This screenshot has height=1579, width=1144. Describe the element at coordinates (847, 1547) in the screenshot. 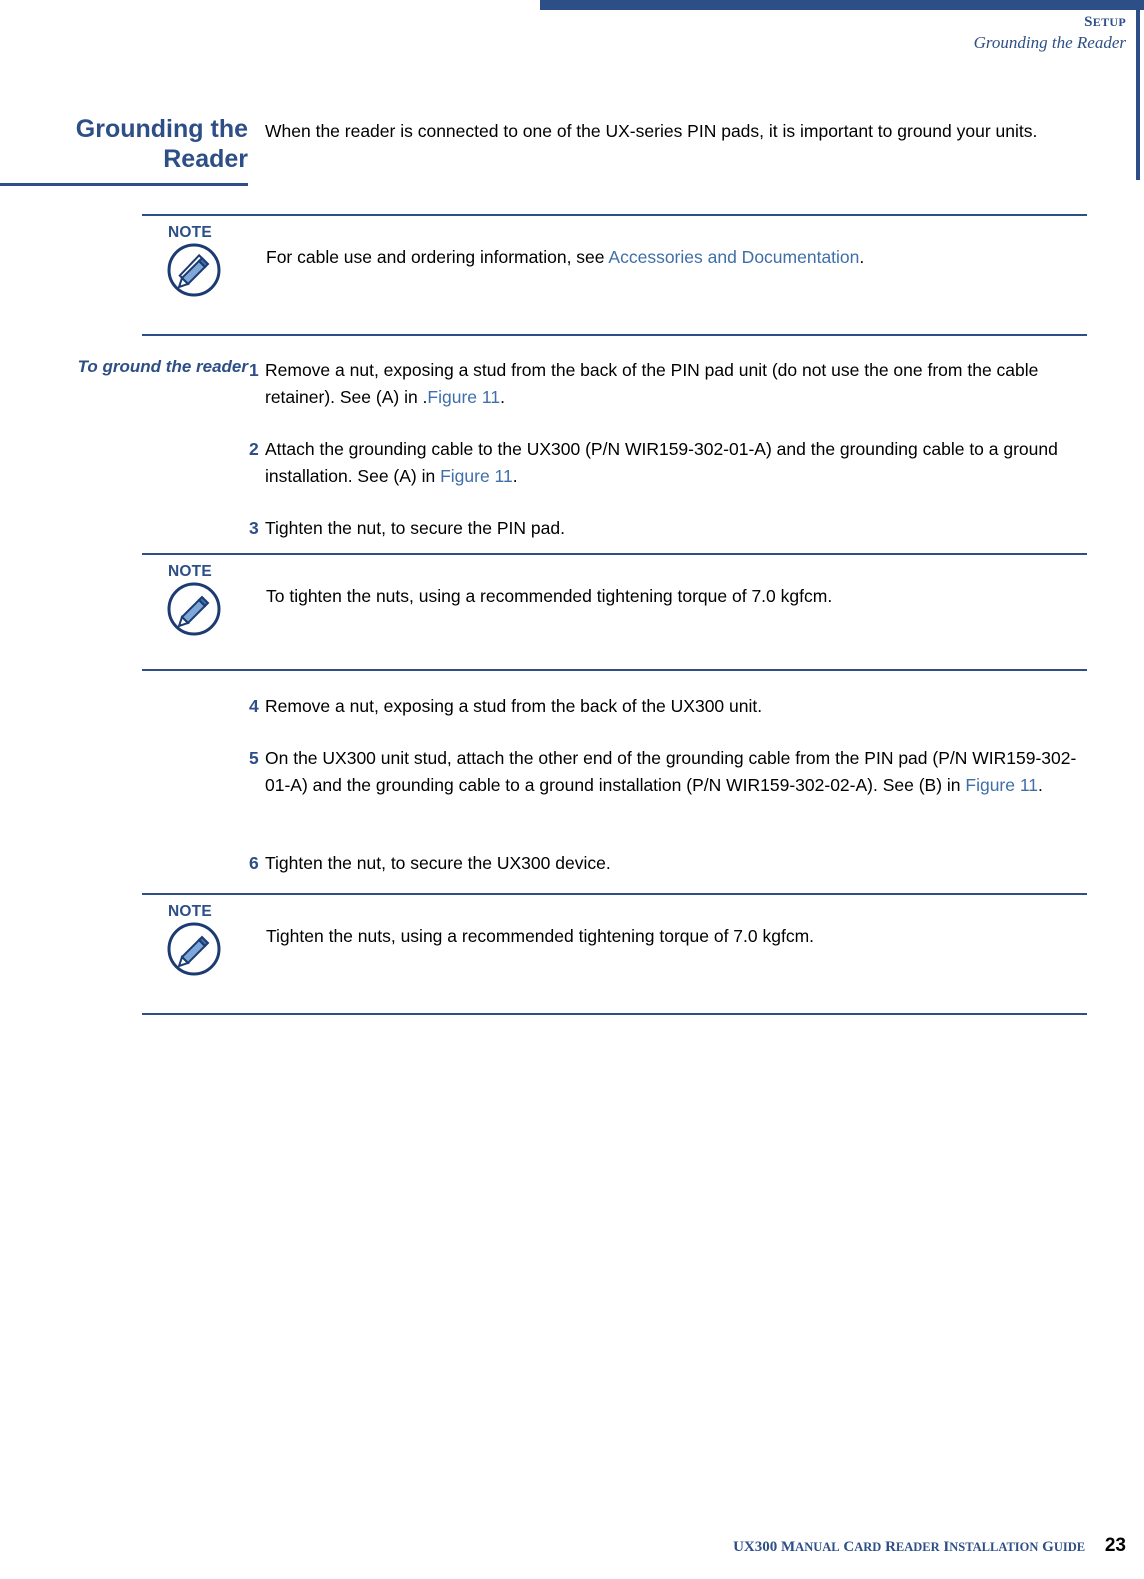

I see `footer-seg-c: C` at that location.